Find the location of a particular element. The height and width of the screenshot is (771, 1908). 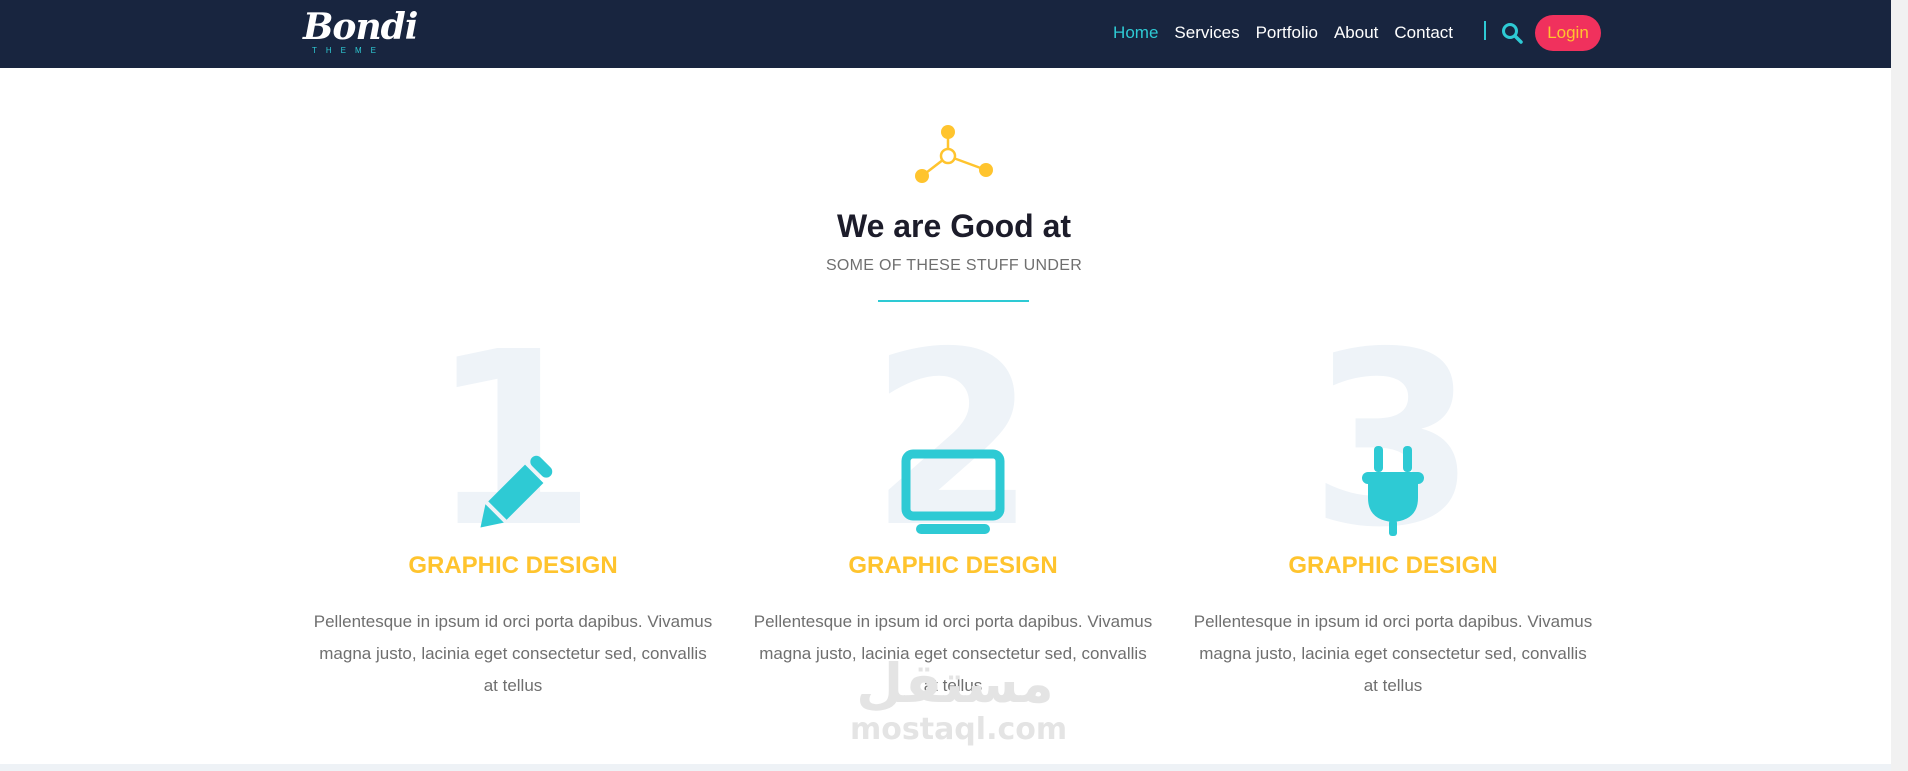

menu-item-about: About is located at coordinates (1356, 33).